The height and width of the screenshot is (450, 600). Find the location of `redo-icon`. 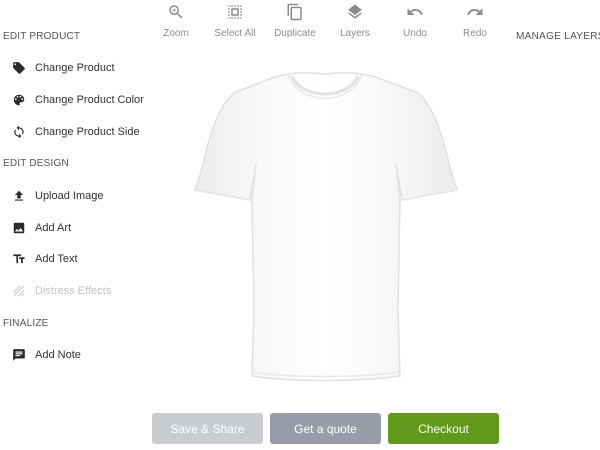

redo-icon is located at coordinates (475, 12).